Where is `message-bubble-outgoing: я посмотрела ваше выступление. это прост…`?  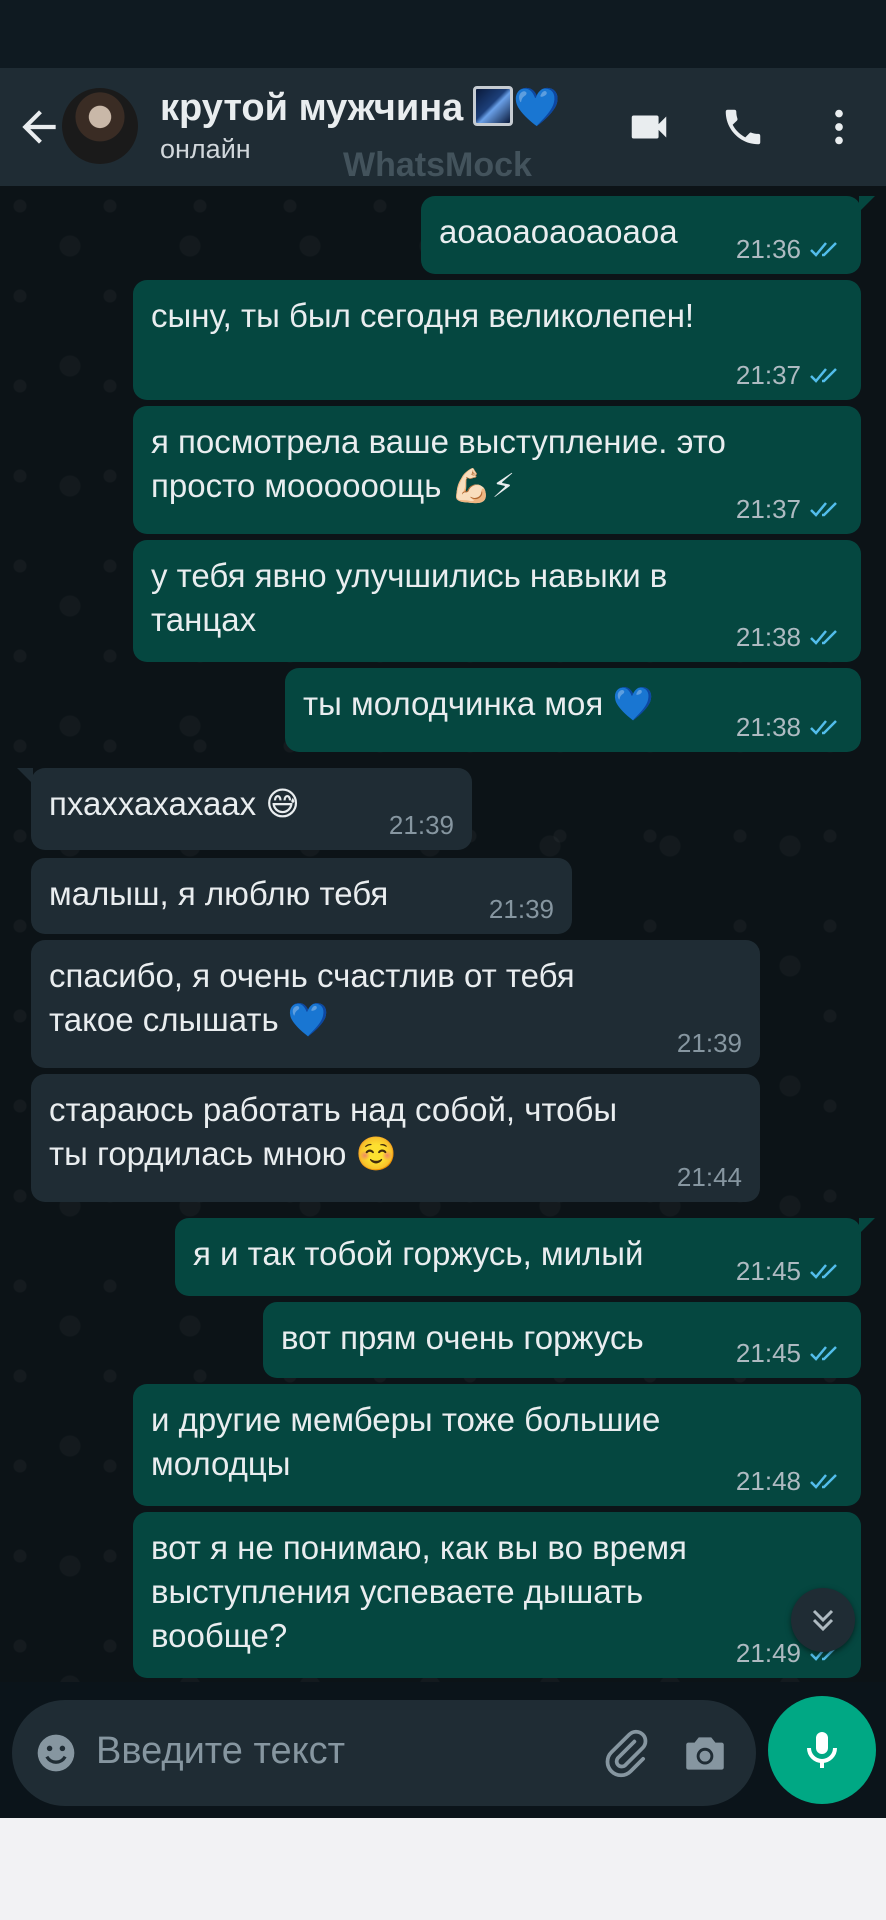
message-bubble-outgoing: я посмотрела ваше выступление. это прост… is located at coordinates (497, 470).